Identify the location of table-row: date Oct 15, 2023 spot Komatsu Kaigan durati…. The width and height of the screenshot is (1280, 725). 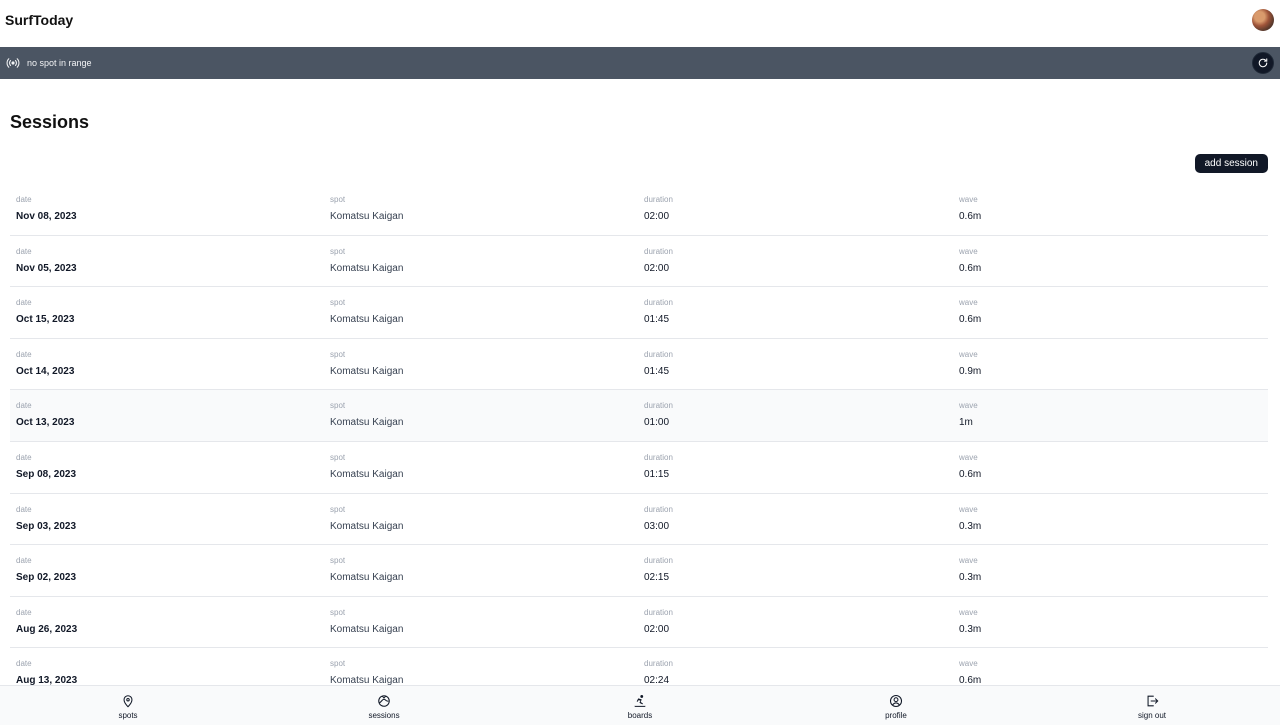
(639, 313).